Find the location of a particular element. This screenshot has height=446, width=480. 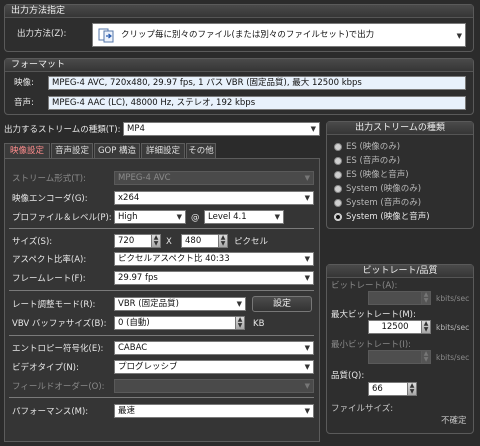

quality-input: 66 is located at coordinates (388, 389).